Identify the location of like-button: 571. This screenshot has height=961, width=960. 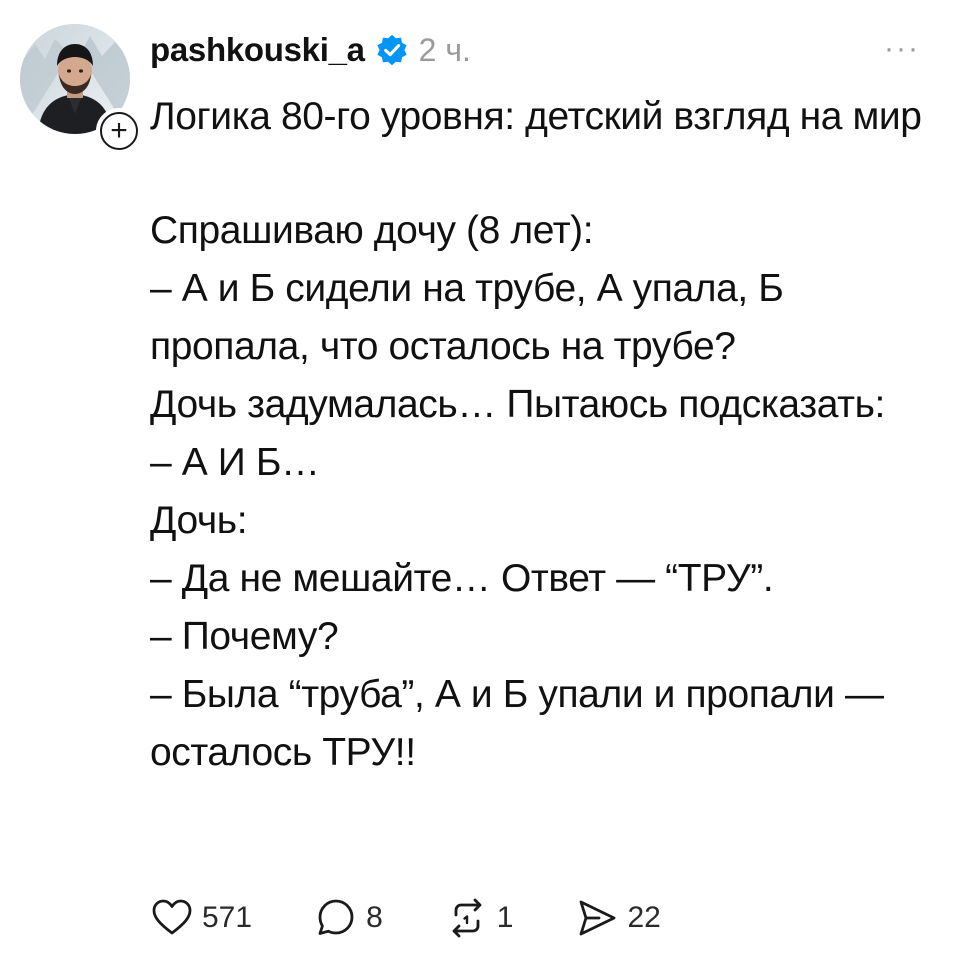
(201, 918).